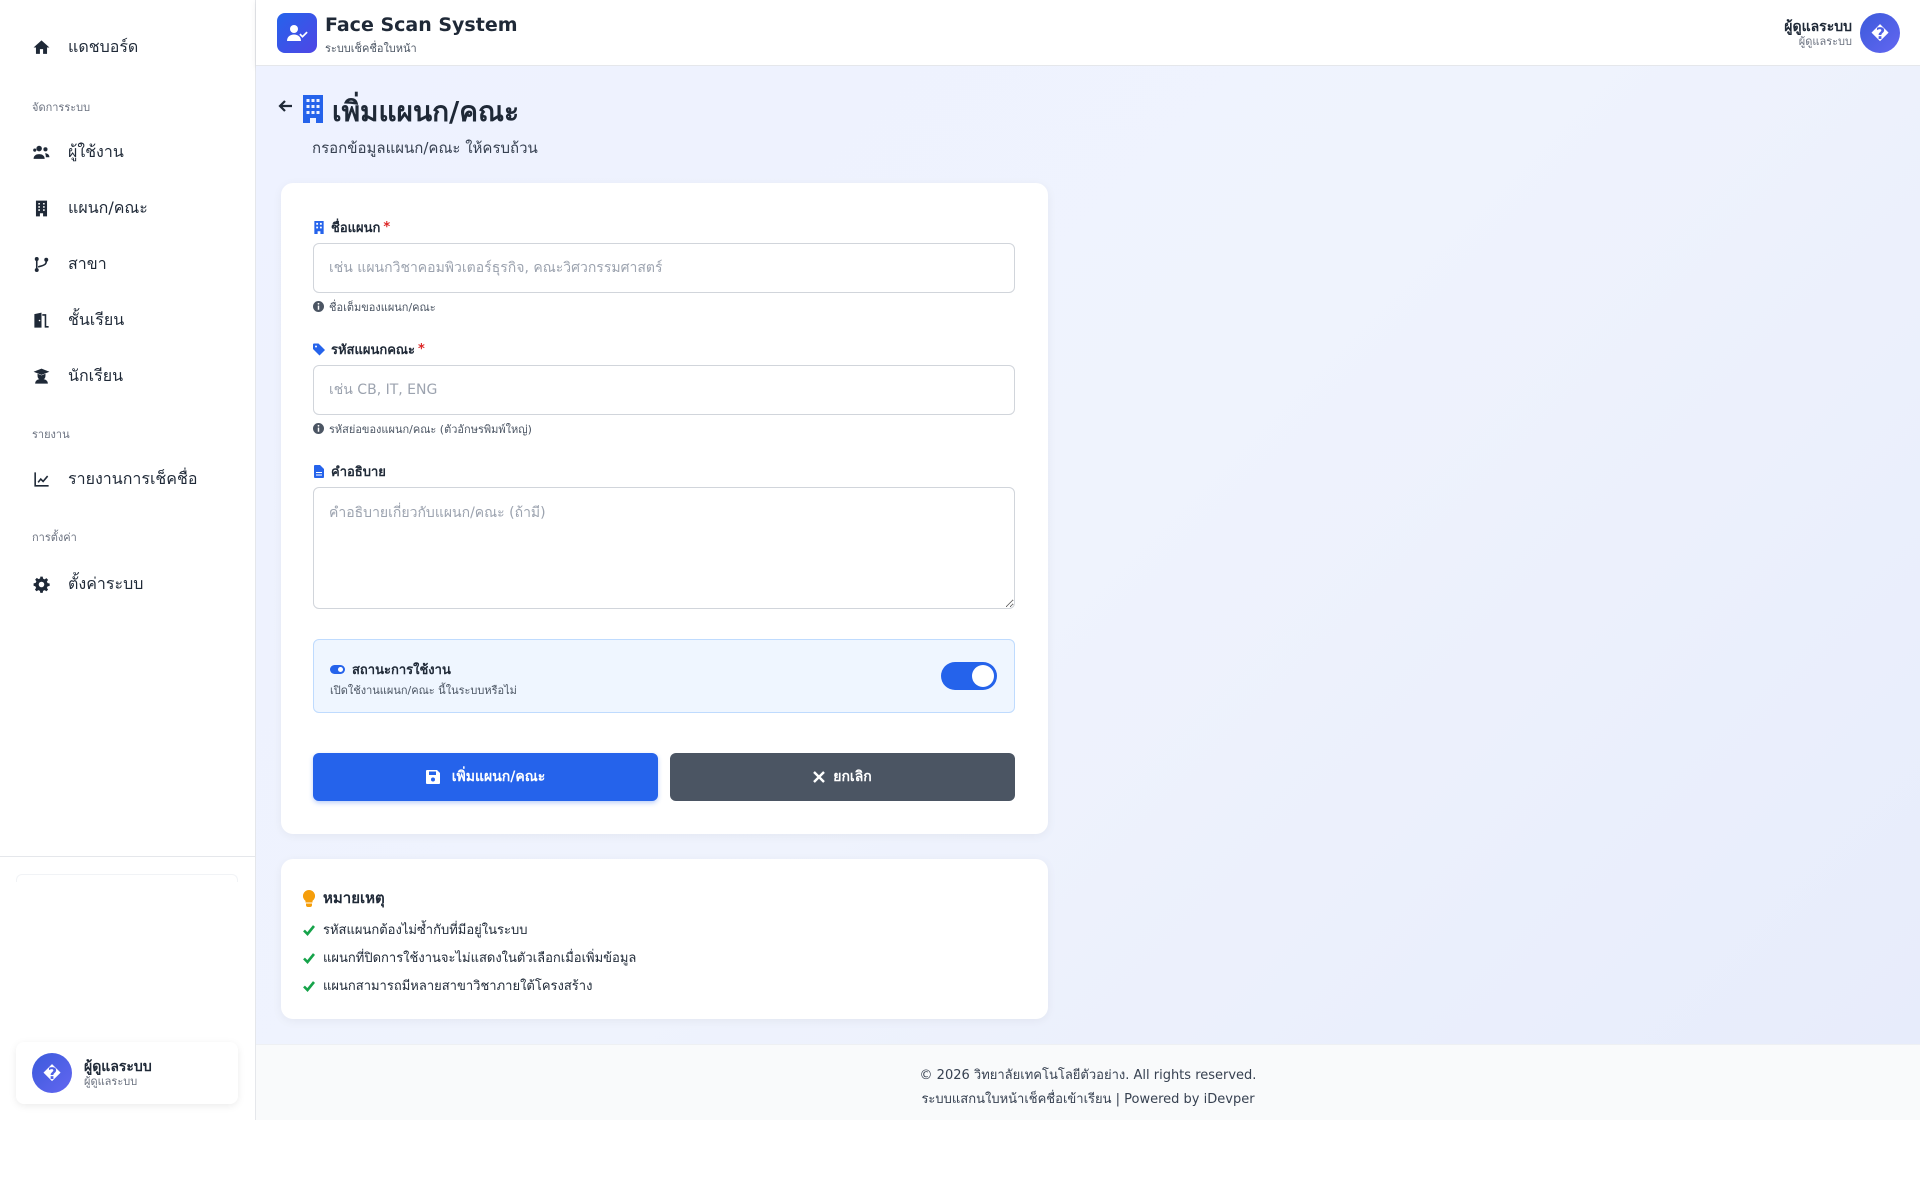 This screenshot has height=1197, width=1920. I want to click on department-code-hint: รหัสย่อของแผนก/คณะ (ตัวอักษรพิมพ์ใหญ่), so click(422, 429).